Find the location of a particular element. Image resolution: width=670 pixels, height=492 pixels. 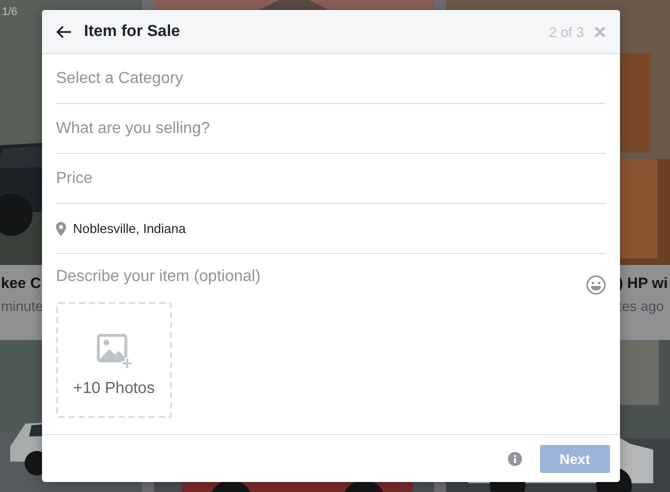

add-photos-button: +10 Photos is located at coordinates (114, 360).